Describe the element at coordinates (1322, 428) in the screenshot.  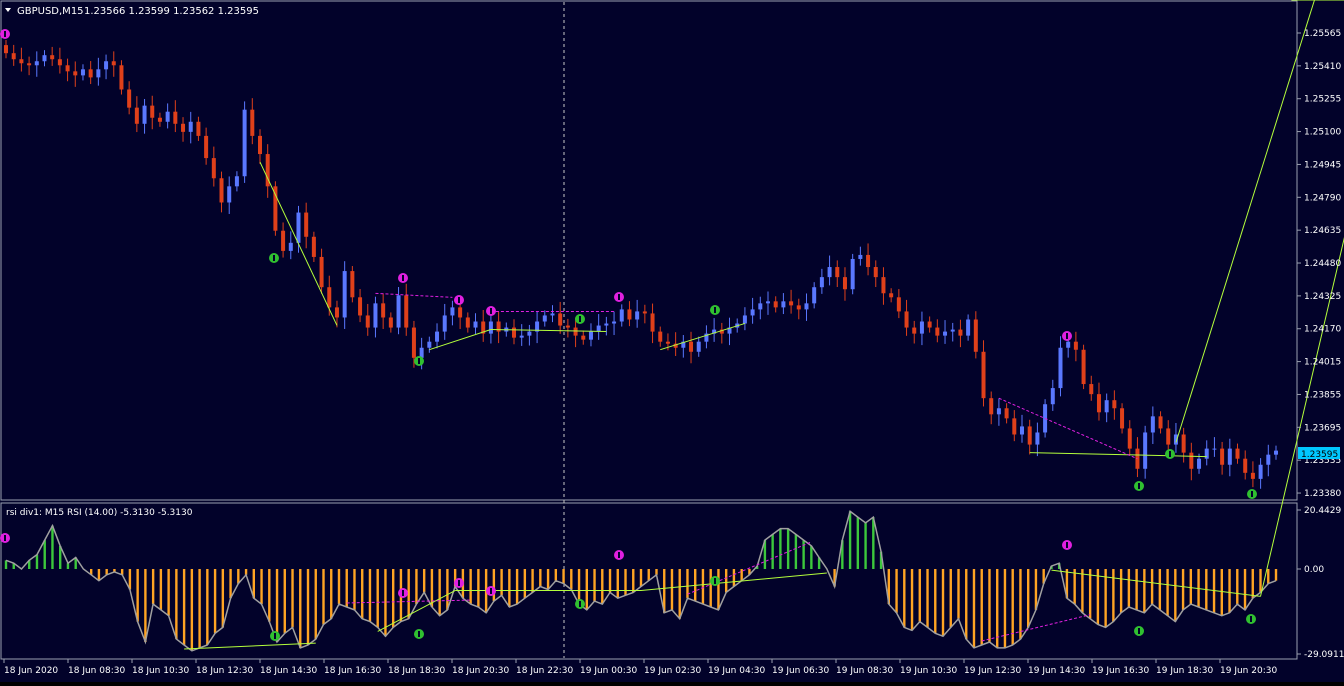
I see `price-label: 1.23695` at that location.